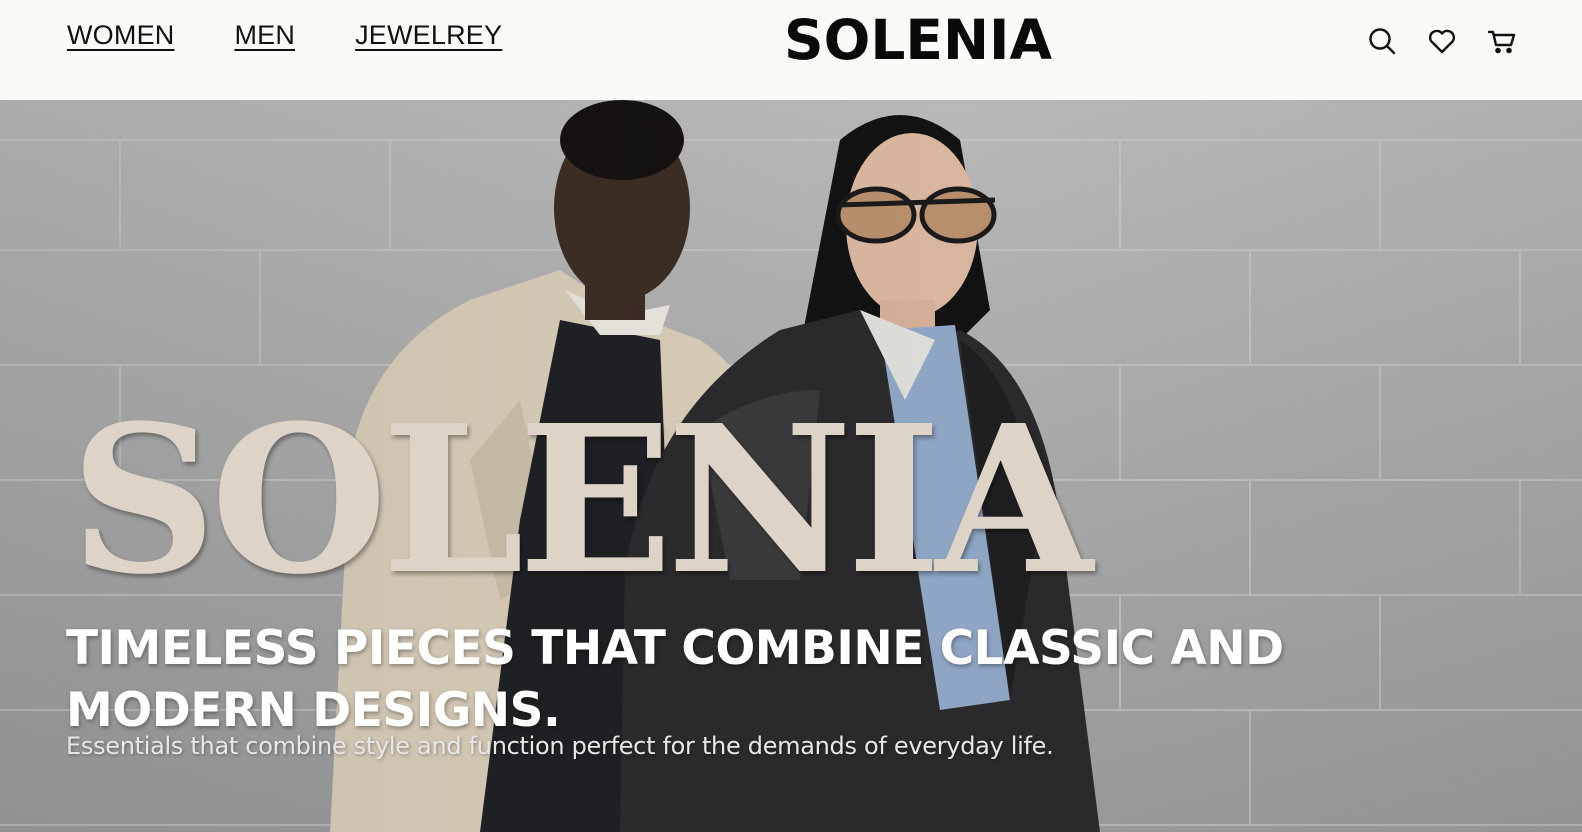 This screenshot has height=832, width=1582. What do you see at coordinates (428, 35) in the screenshot?
I see `nav-link-jewelrey: JEWELREY` at bounding box center [428, 35].